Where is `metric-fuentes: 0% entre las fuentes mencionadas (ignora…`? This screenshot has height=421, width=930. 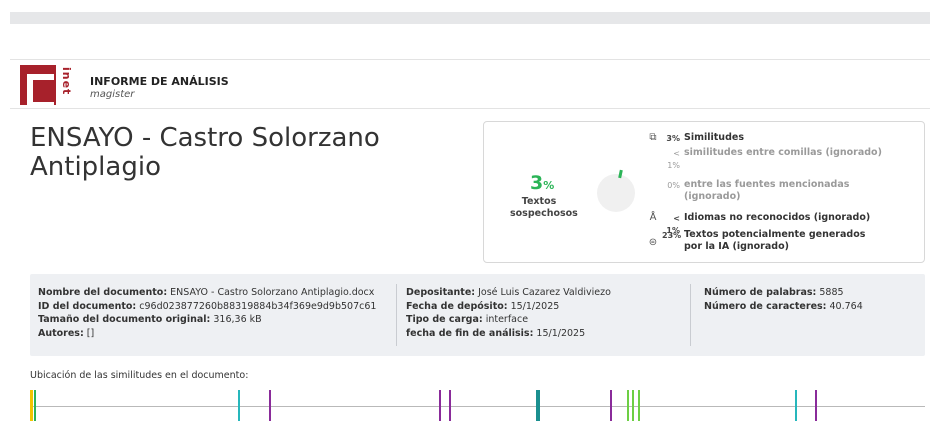 metric-fuentes: 0% entre las fuentes mencionadas (ignora… is located at coordinates (764, 191).